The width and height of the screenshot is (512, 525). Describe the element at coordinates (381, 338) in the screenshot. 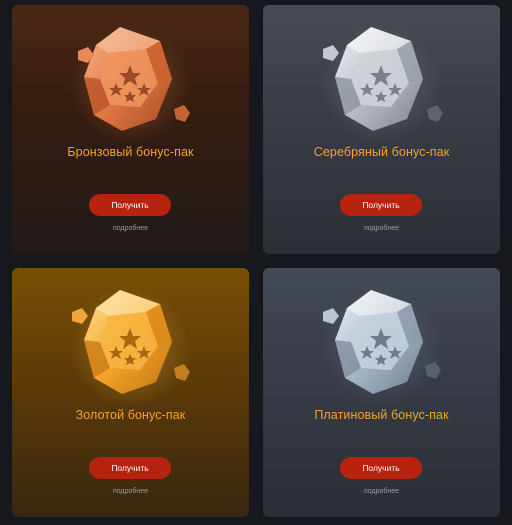

I see `platinum-gem-icon` at that location.